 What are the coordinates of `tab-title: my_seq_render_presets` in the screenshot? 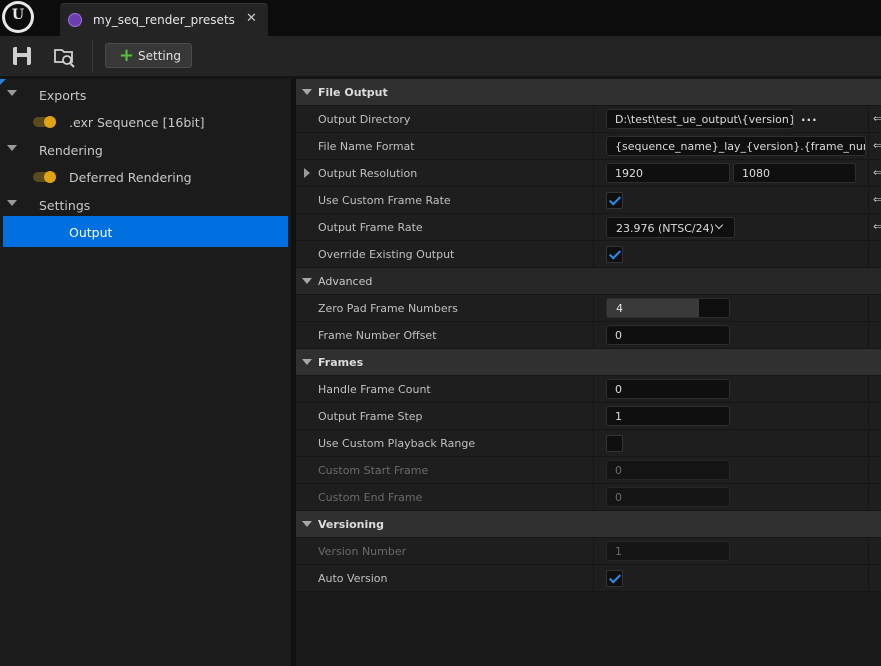 It's located at (164, 20).